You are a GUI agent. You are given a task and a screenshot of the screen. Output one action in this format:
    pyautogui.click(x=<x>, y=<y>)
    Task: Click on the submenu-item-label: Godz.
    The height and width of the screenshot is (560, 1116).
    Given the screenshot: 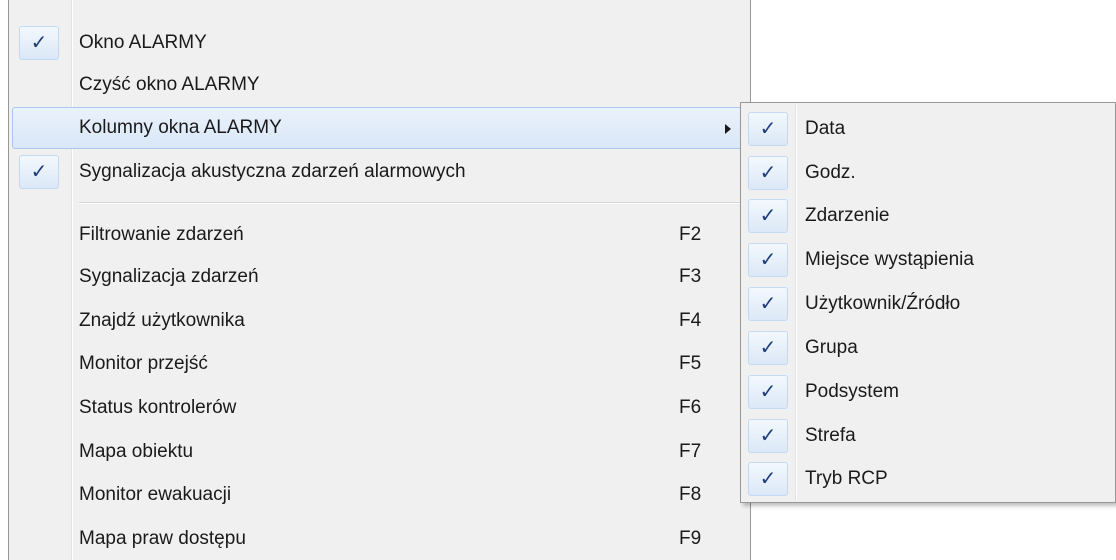 What is the action you would take?
    pyautogui.click(x=830, y=172)
    